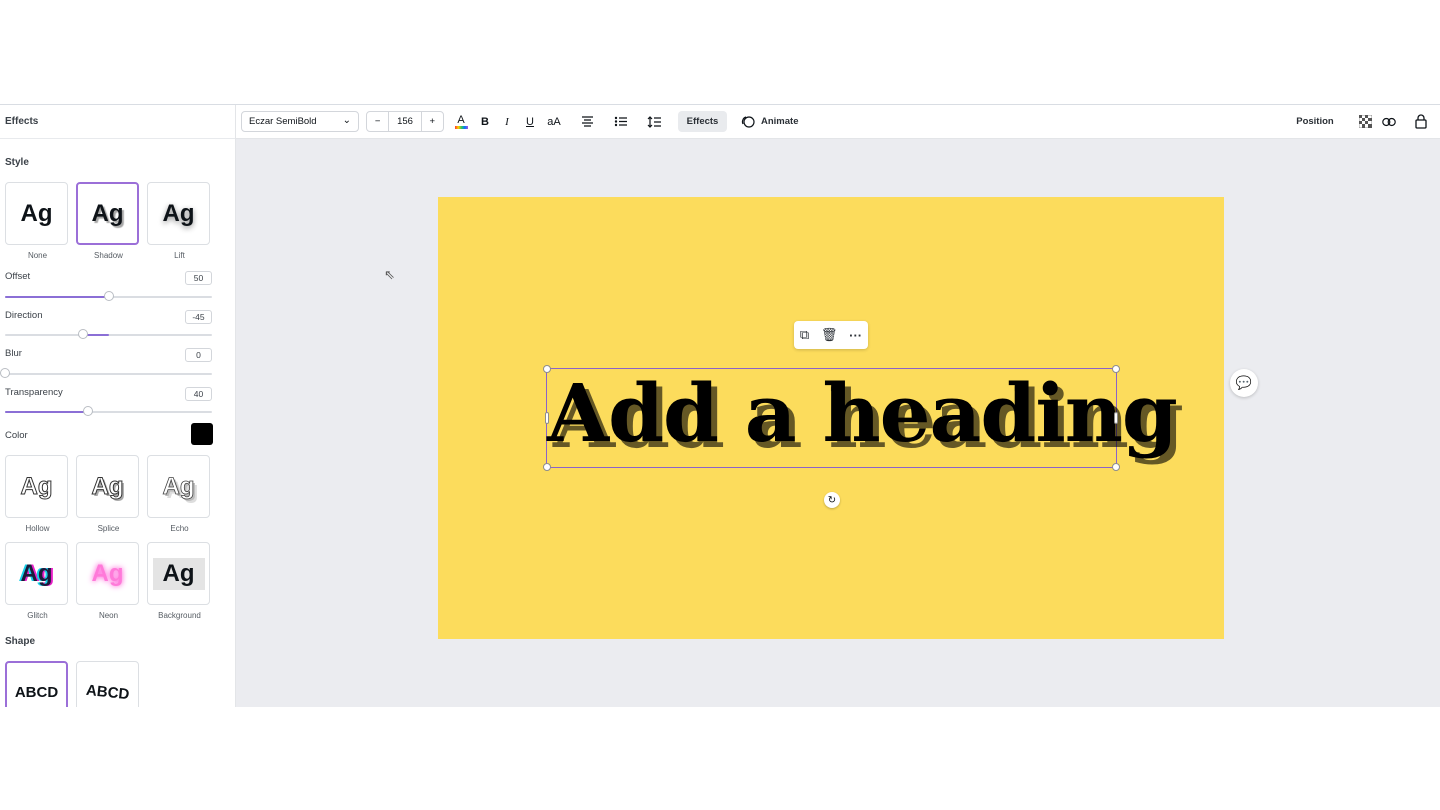  What do you see at coordinates (108, 411) in the screenshot?
I see `transparency-slider` at bounding box center [108, 411].